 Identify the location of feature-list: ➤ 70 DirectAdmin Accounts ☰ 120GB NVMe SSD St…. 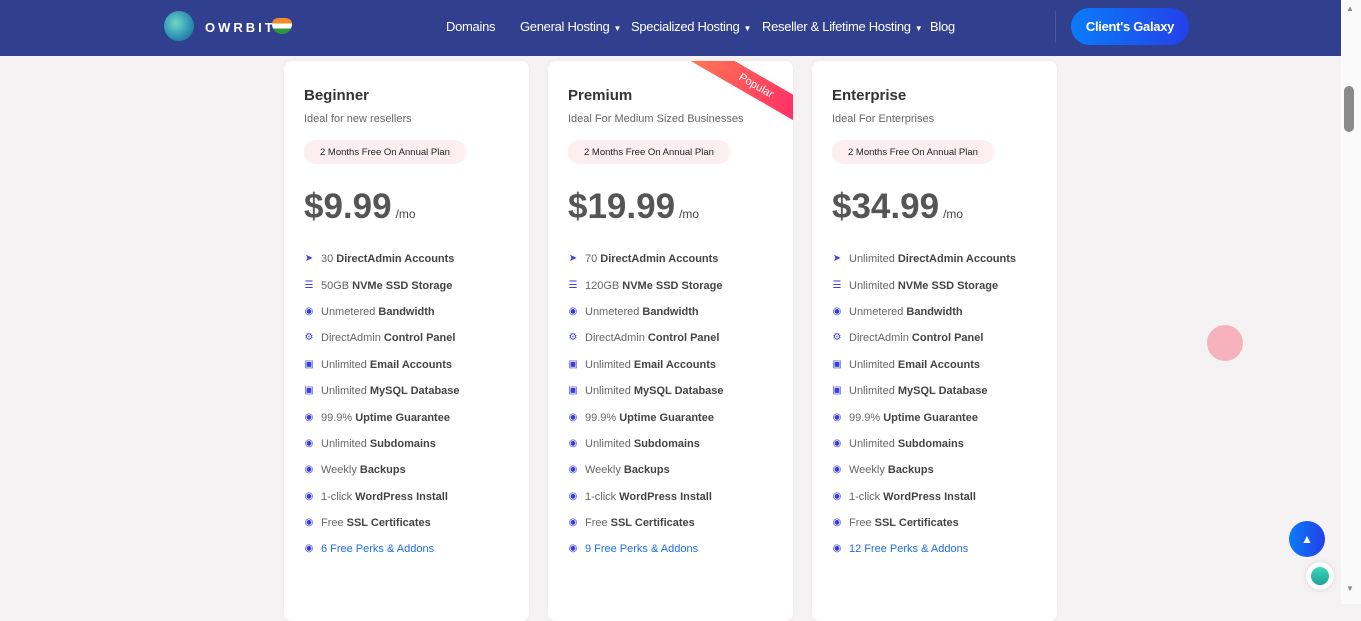
(646, 404).